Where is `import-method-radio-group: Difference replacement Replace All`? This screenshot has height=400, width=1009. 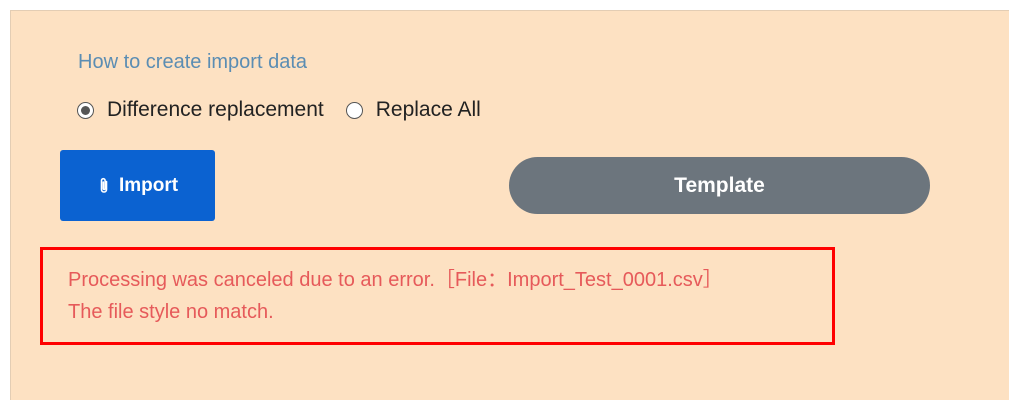 import-method-radio-group: Difference replacement Replace All is located at coordinates (279, 110).